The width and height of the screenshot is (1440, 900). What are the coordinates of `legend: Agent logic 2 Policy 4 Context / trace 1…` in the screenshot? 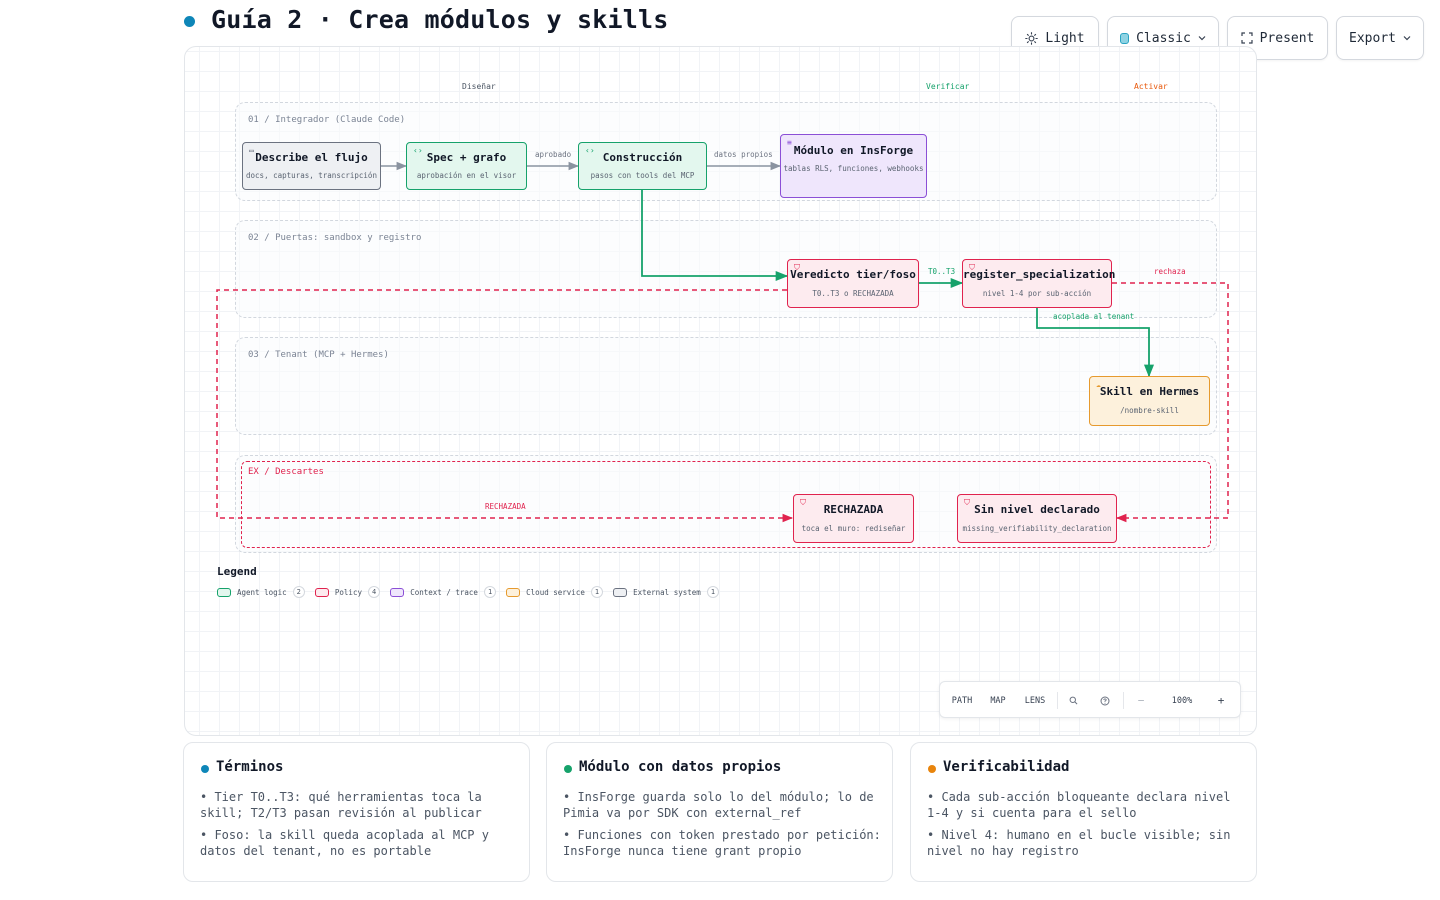 It's located at (468, 592).